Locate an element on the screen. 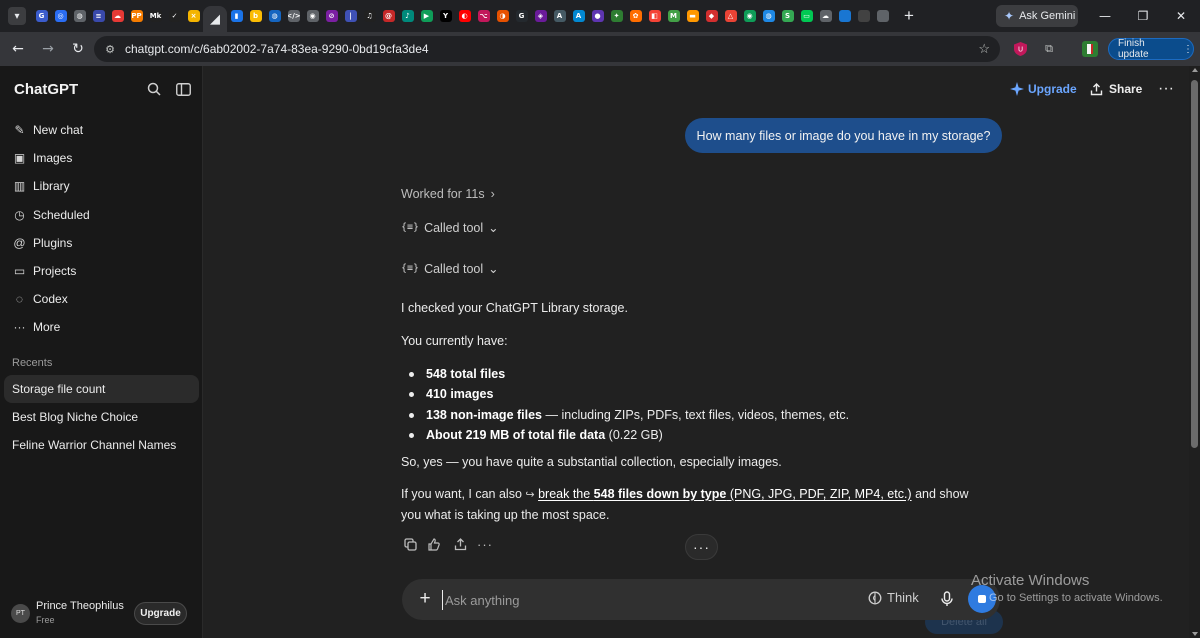 Image resolution: width=1200 pixels, height=638 pixels. browser-tab: ▶ is located at coordinates (426, 16).